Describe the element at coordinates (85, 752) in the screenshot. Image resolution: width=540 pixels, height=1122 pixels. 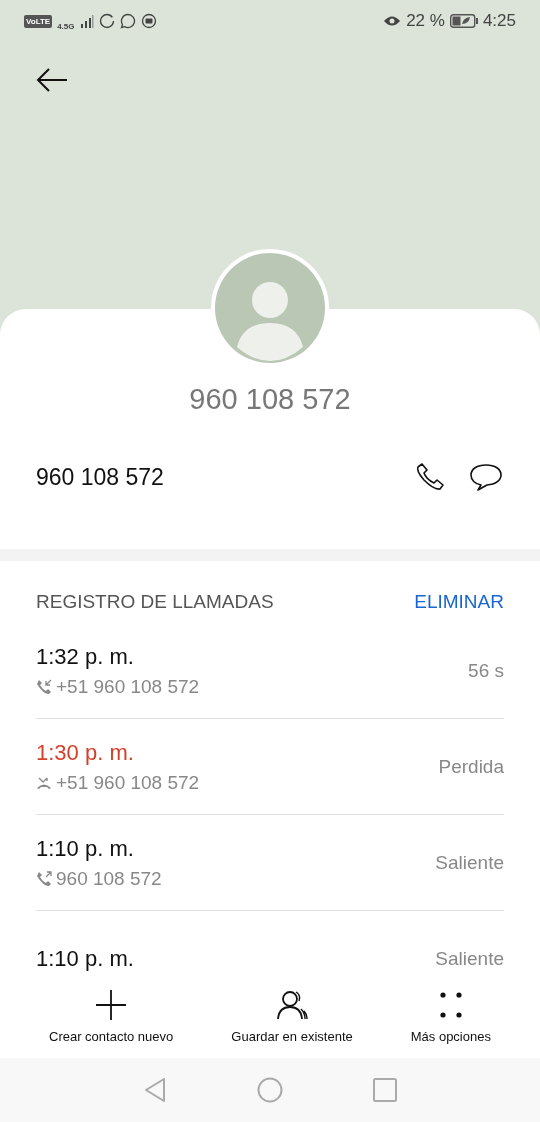
I see `call-time: 1:30 p. m.` at that location.